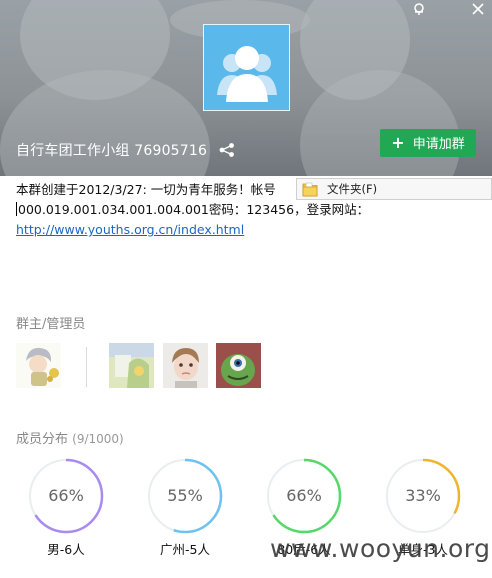  I want to click on pin-icon, so click(419, 11).